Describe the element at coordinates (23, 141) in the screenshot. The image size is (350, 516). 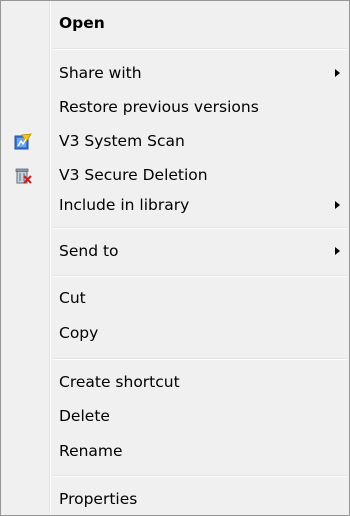
I see `v3-scan-icon` at that location.